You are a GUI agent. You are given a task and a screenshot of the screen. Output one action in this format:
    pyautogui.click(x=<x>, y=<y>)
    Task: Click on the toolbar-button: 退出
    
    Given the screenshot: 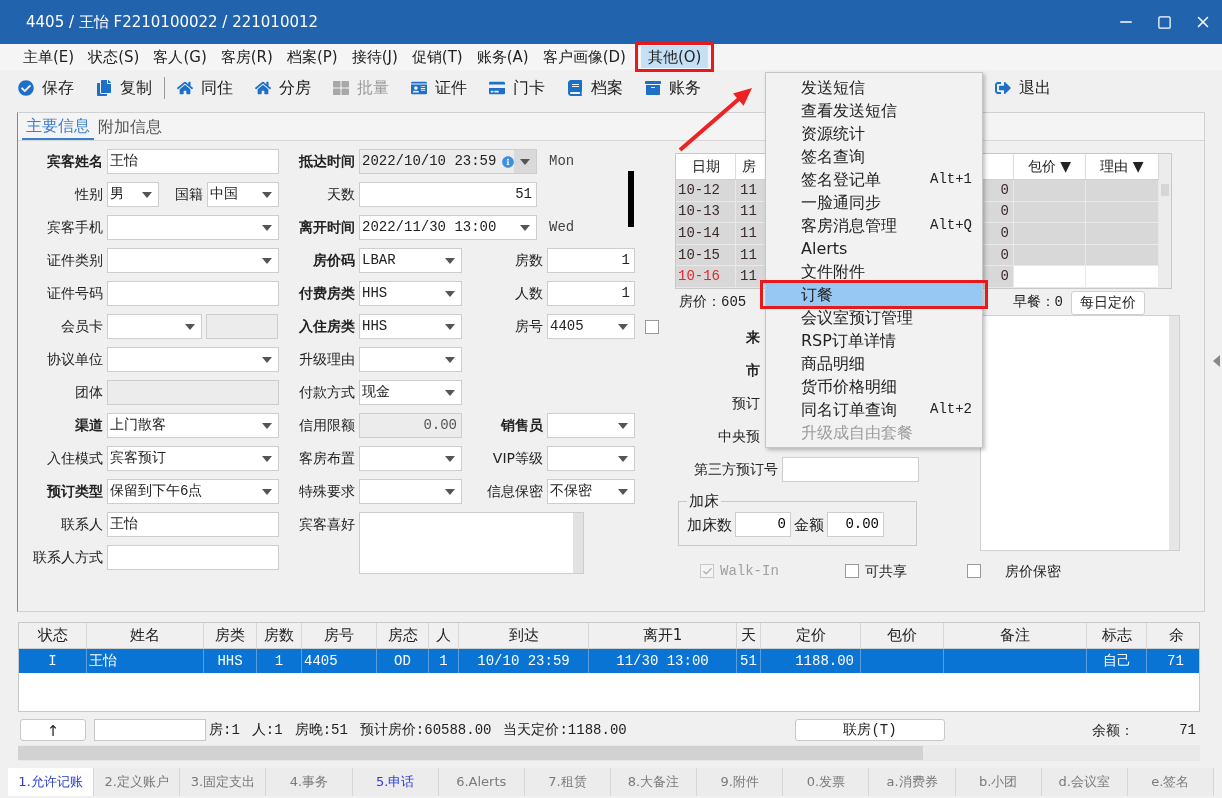 What is the action you would take?
    pyautogui.click(x=1023, y=88)
    